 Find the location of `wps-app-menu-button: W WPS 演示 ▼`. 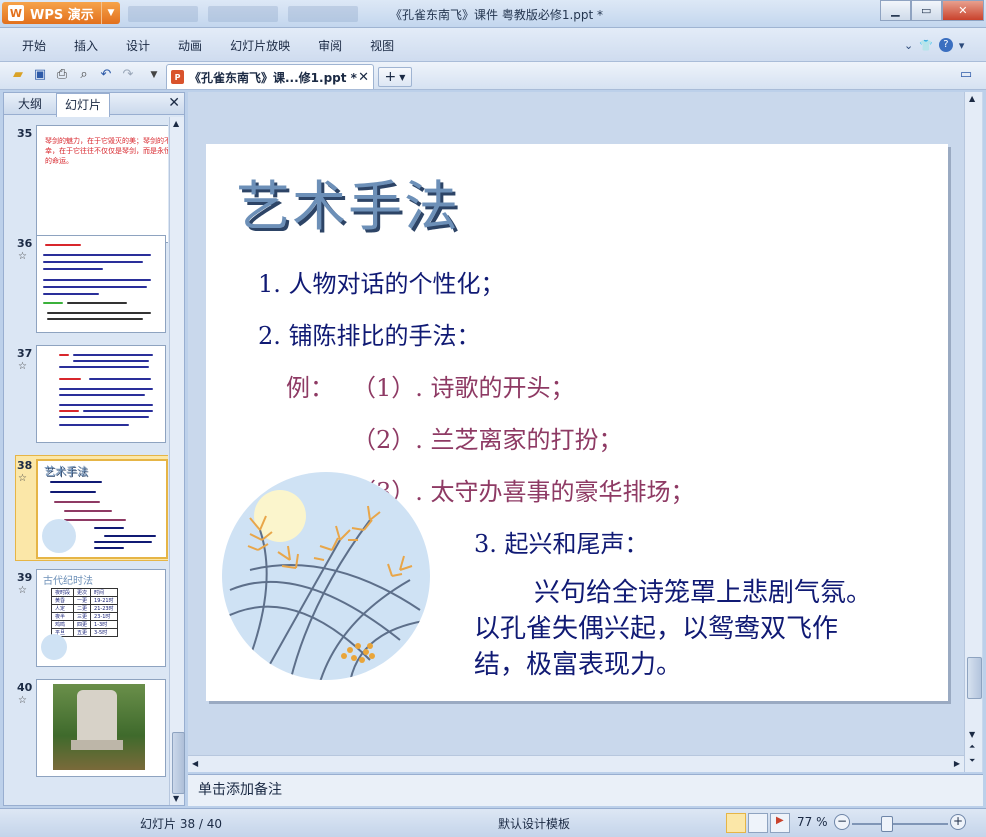

wps-app-menu-button: W WPS 演示 ▼ is located at coordinates (61, 13).